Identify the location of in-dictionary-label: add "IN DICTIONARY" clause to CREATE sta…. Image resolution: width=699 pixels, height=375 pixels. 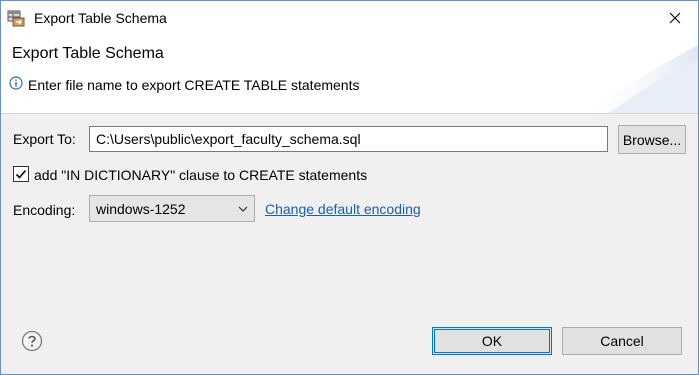
(200, 175).